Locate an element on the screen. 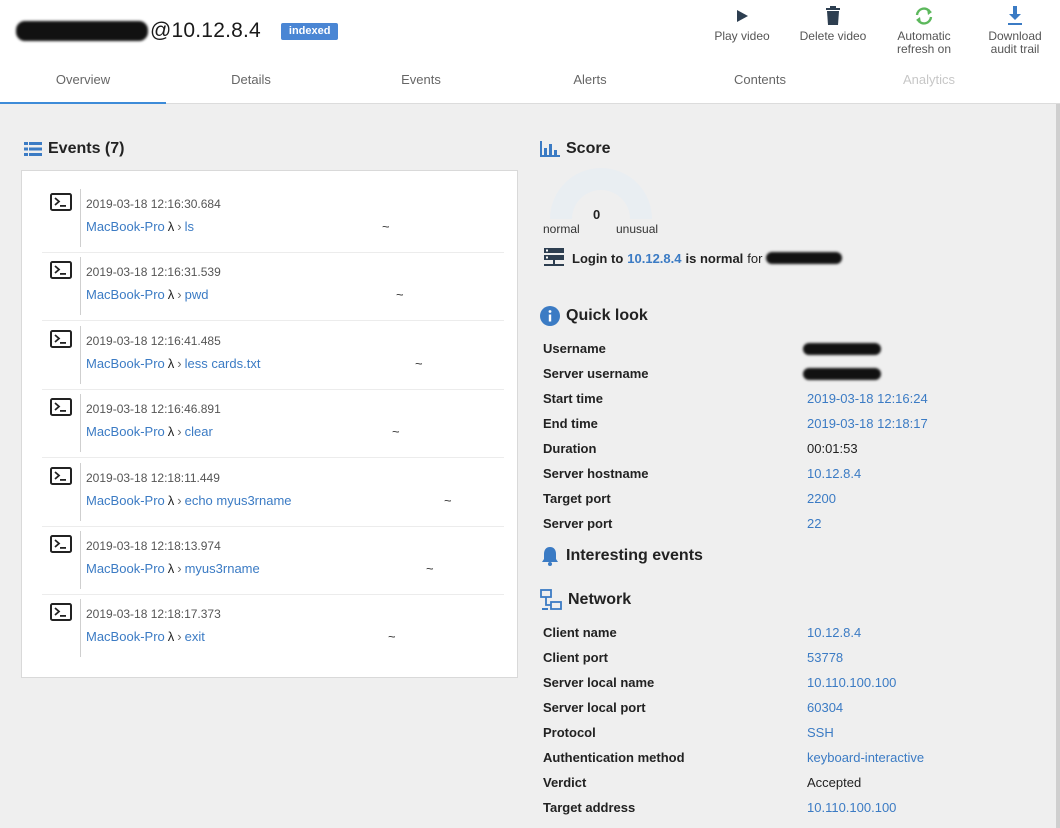 The image size is (1060, 828). protocol-value: SSH is located at coordinates (820, 732).